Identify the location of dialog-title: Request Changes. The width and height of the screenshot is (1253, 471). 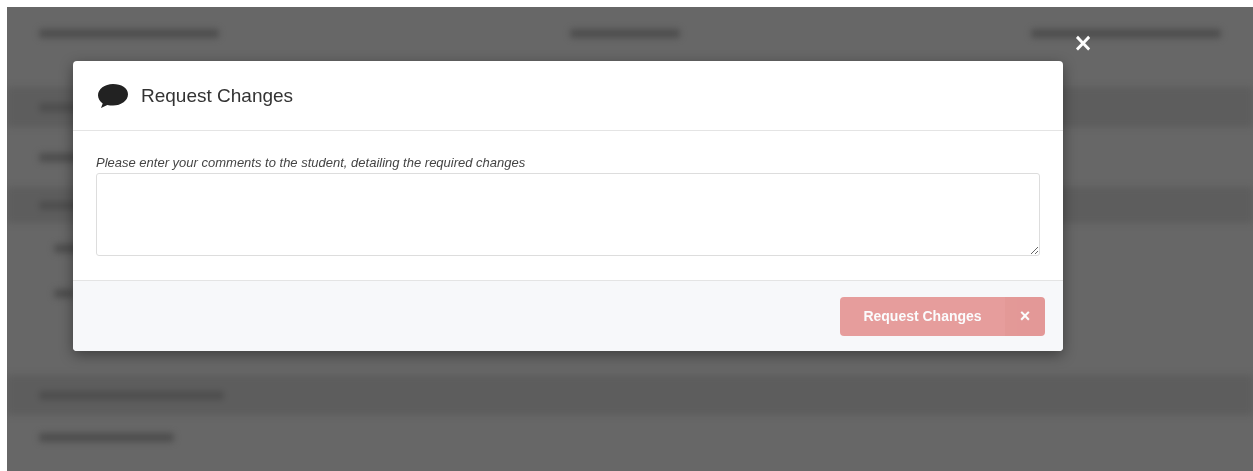
(217, 95).